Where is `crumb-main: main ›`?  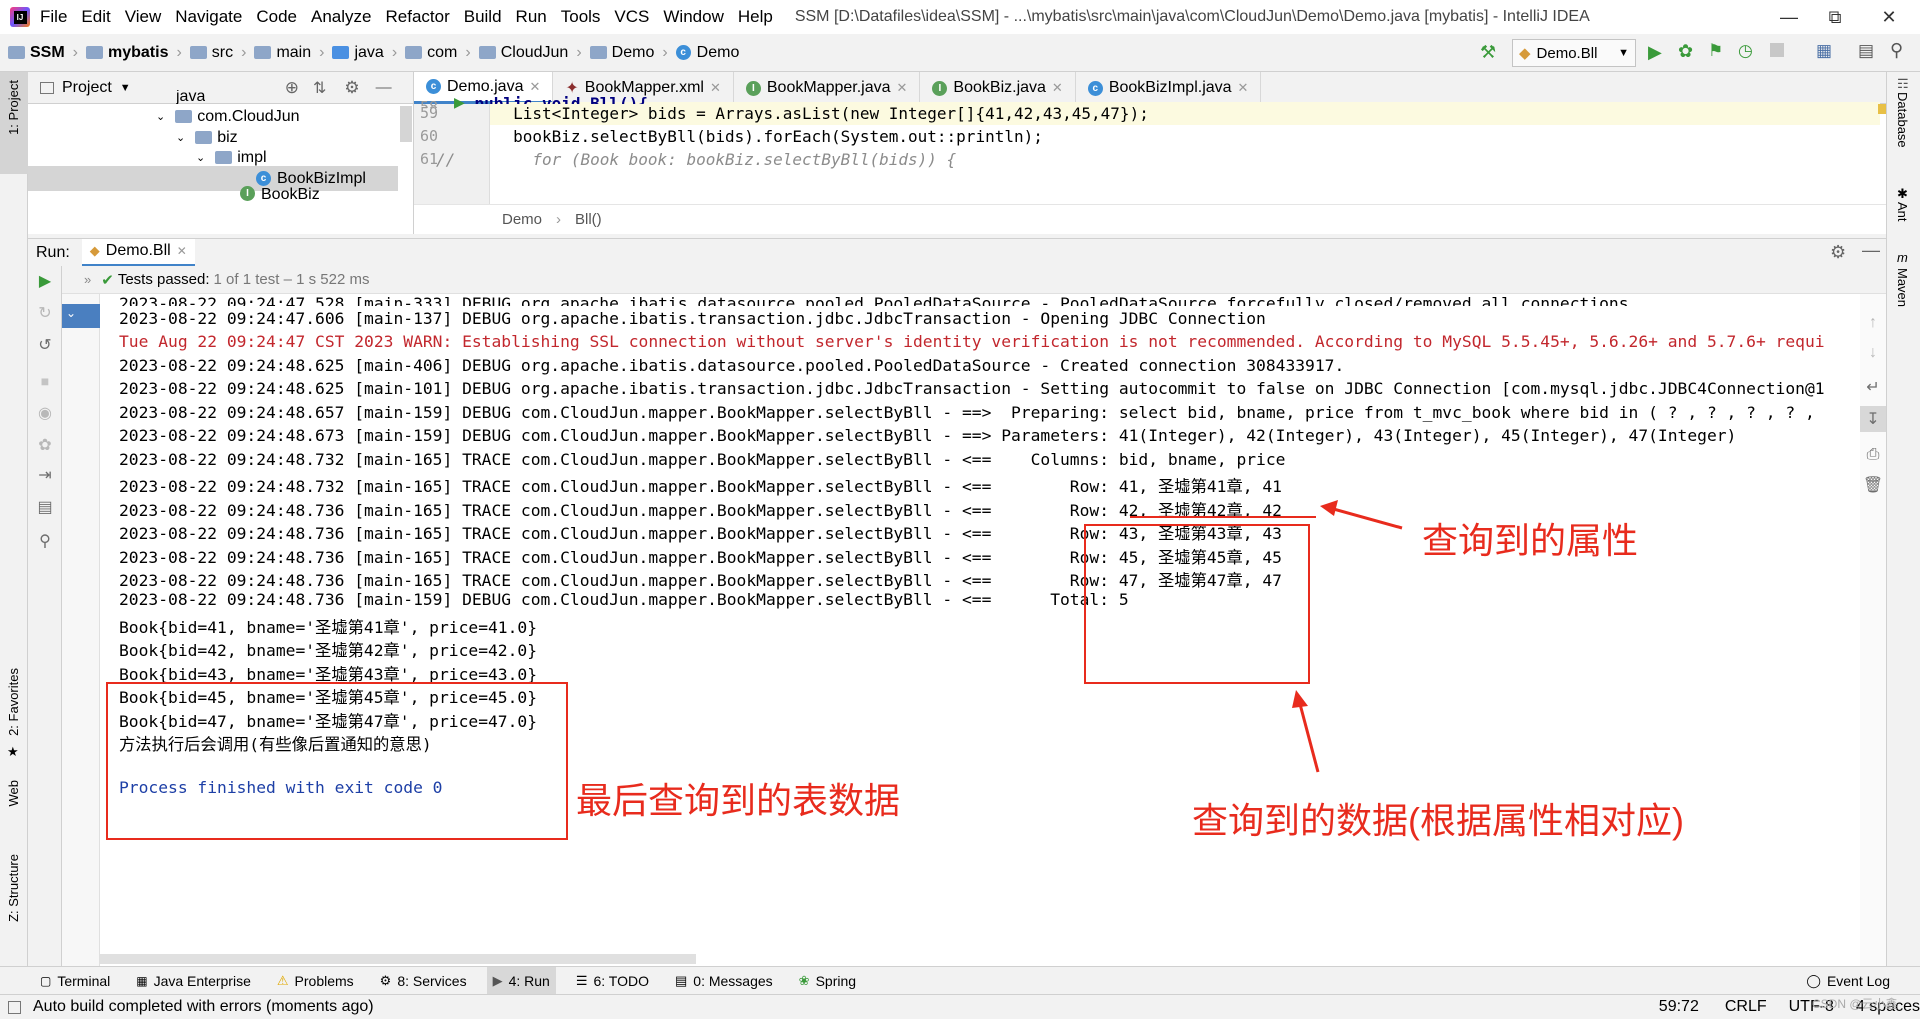
crumb-main: main › is located at coordinates (289, 53).